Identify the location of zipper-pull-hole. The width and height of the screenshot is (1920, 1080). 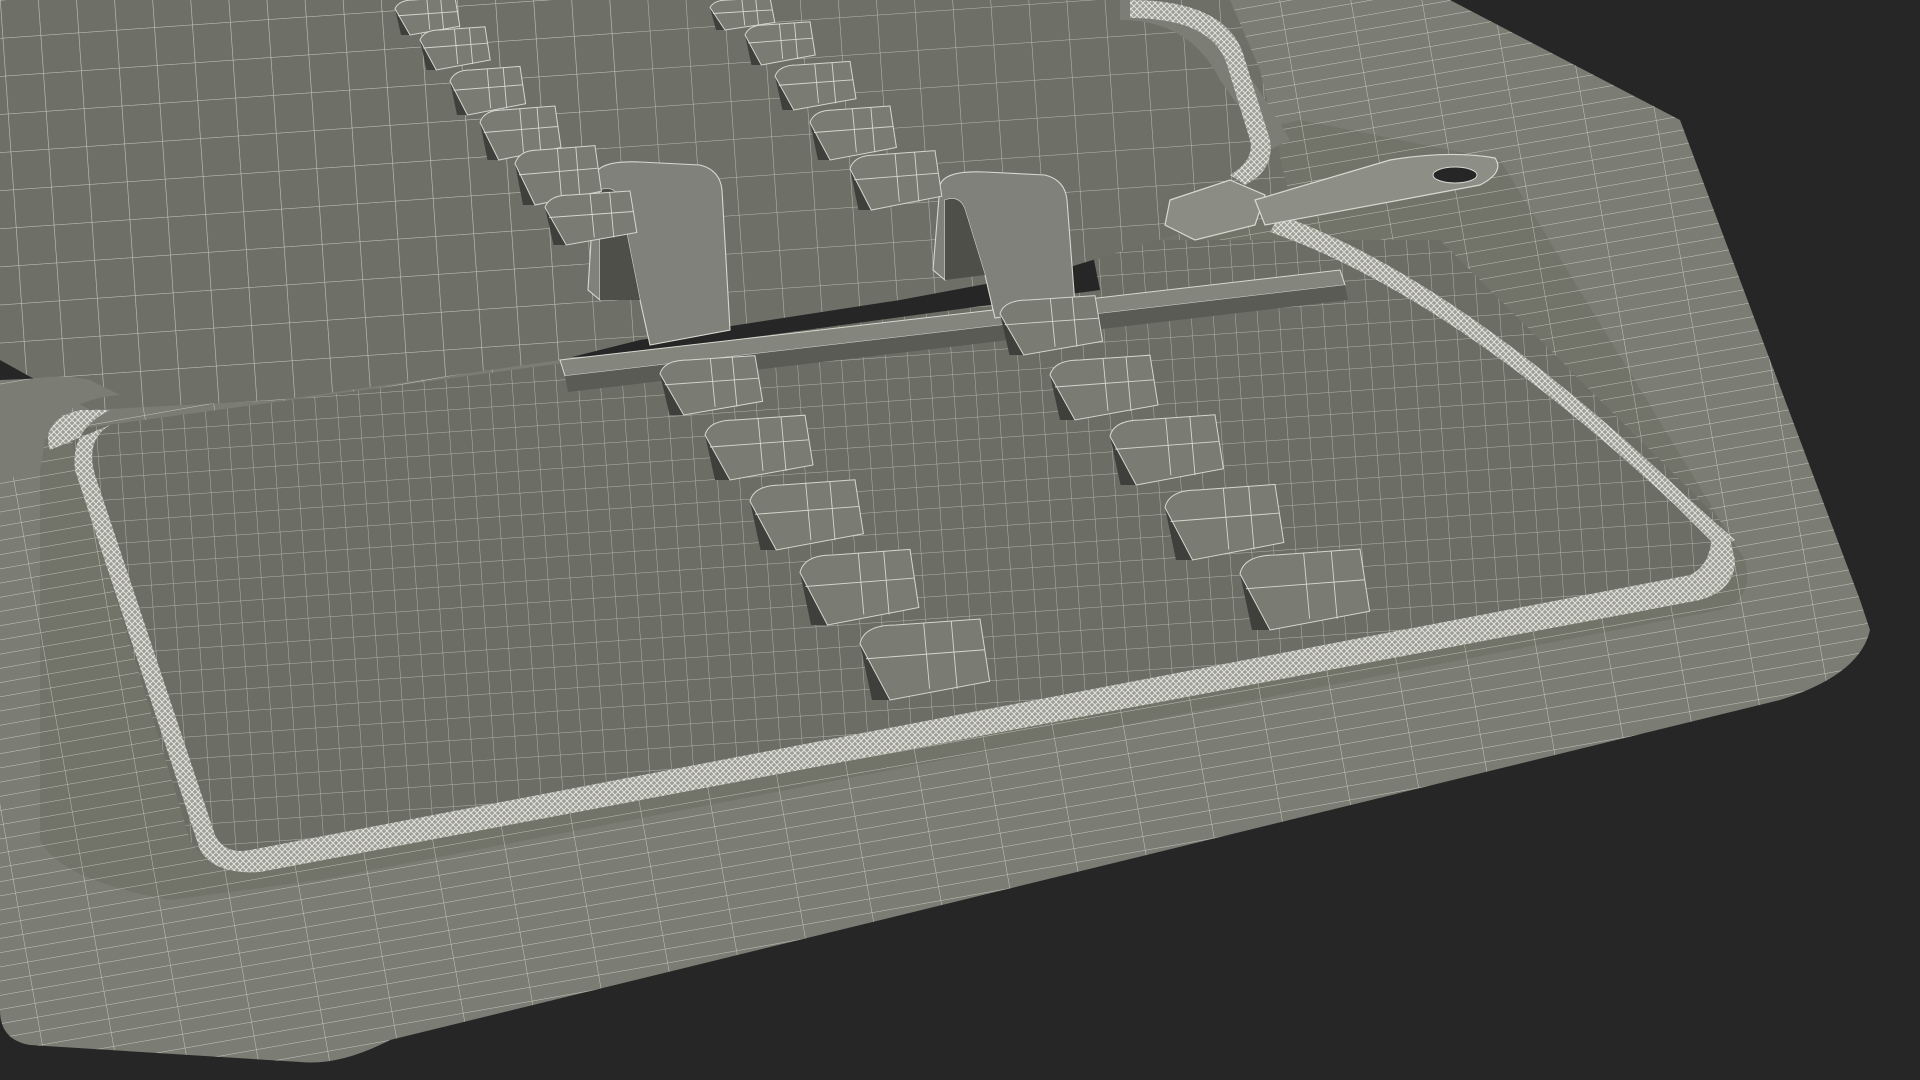
(1455, 175).